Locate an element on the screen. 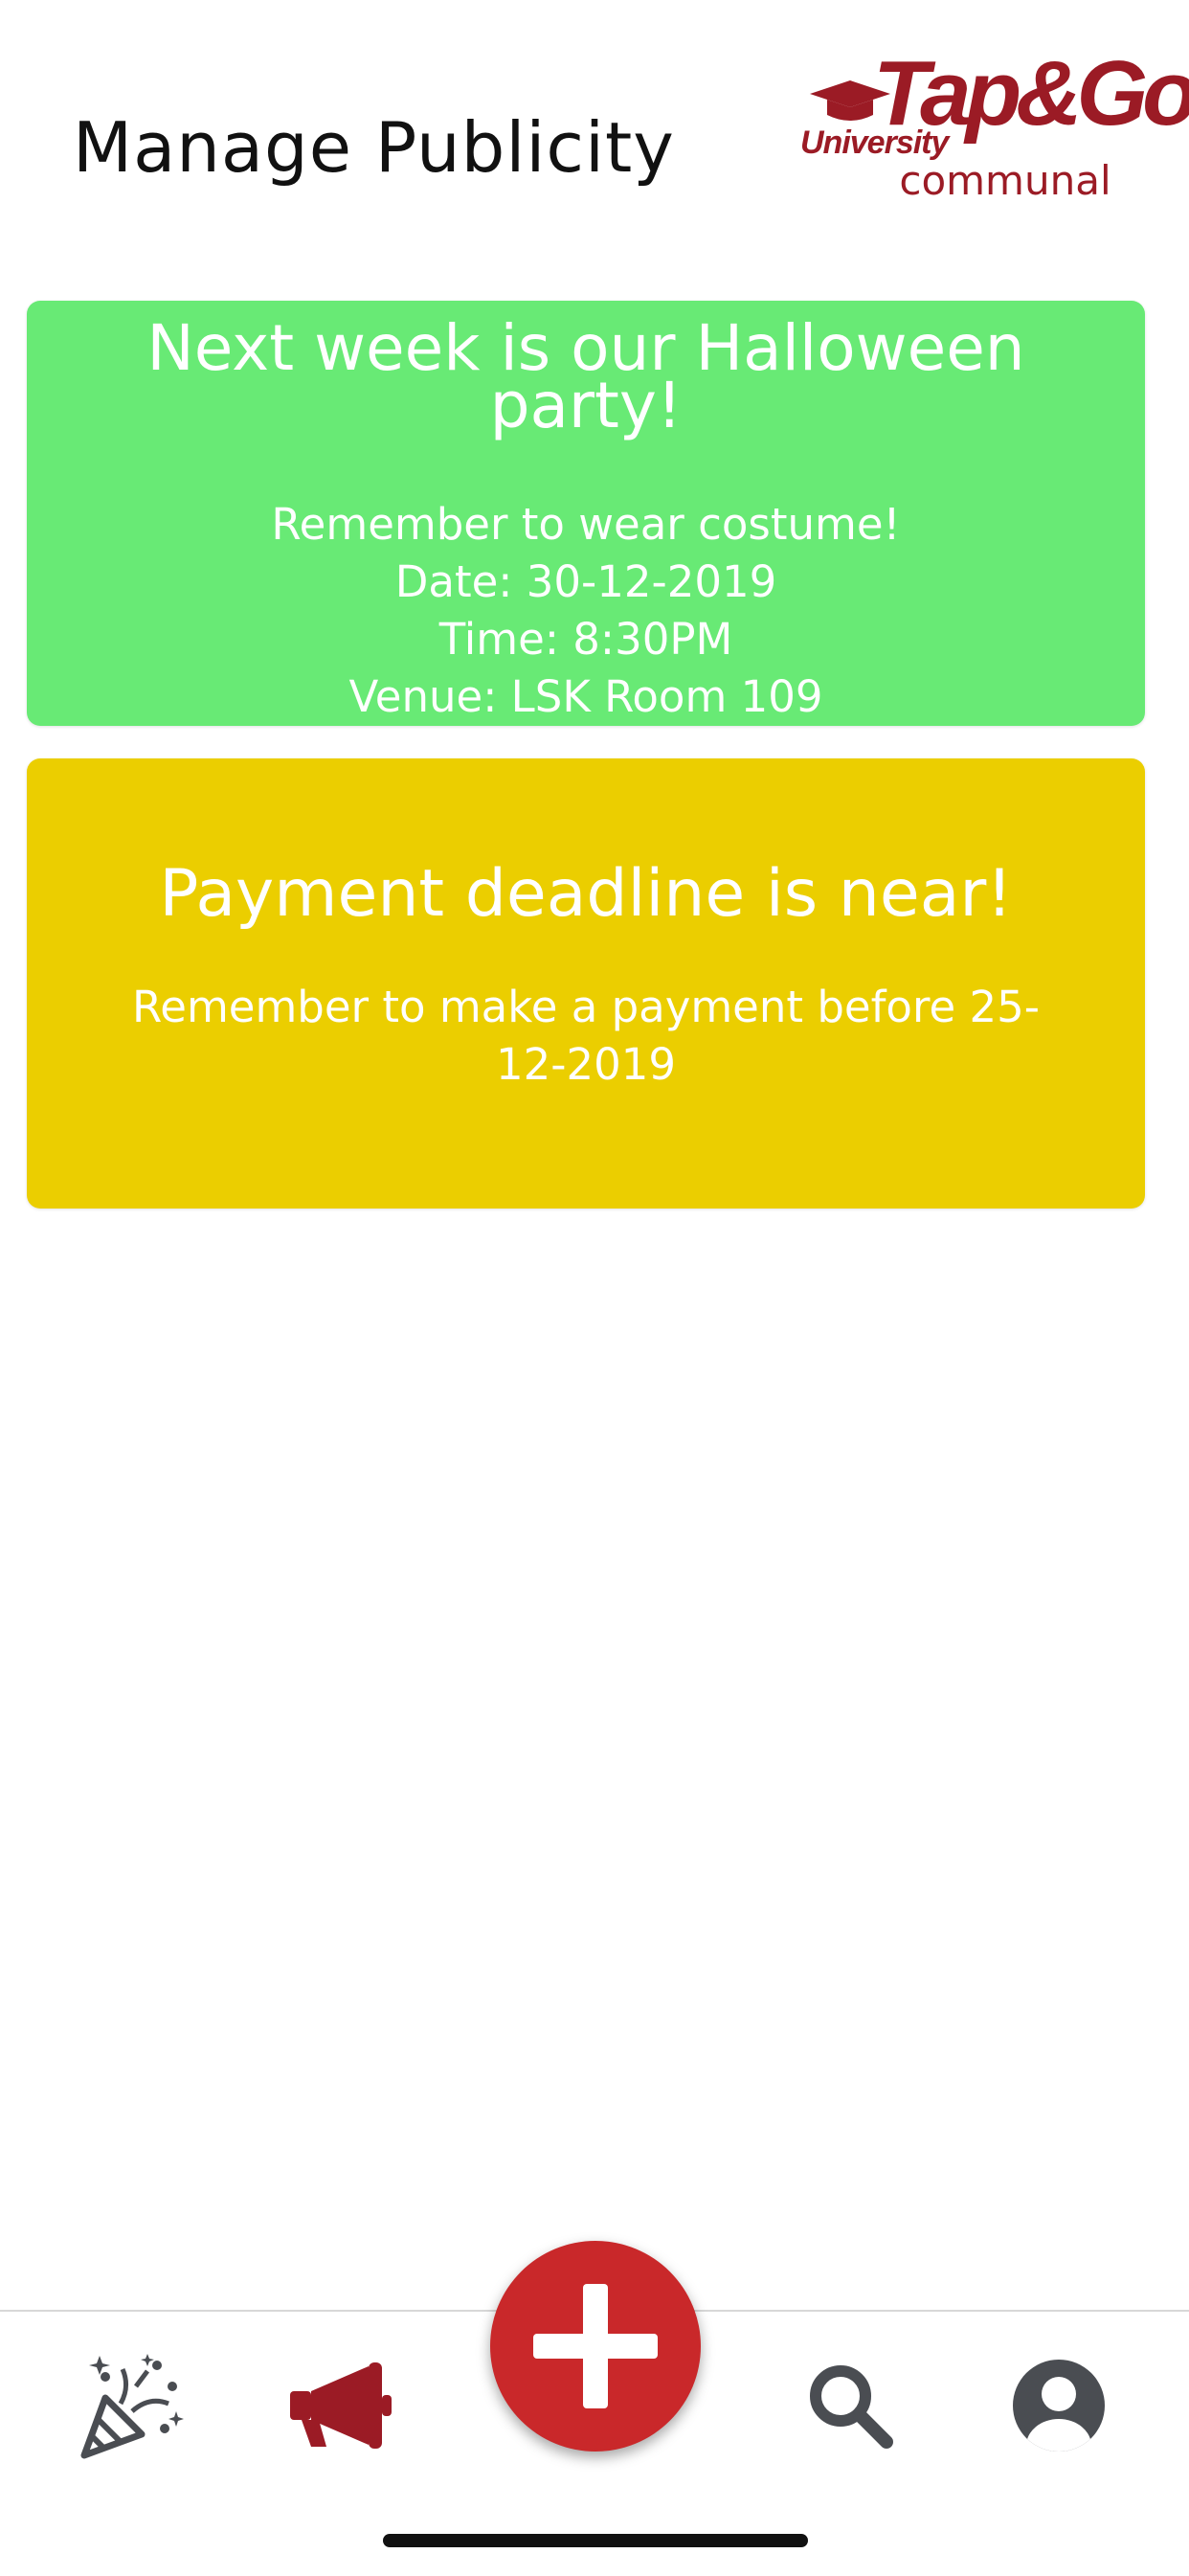 This screenshot has width=1189, height=2576. search-icon is located at coordinates (851, 2407).